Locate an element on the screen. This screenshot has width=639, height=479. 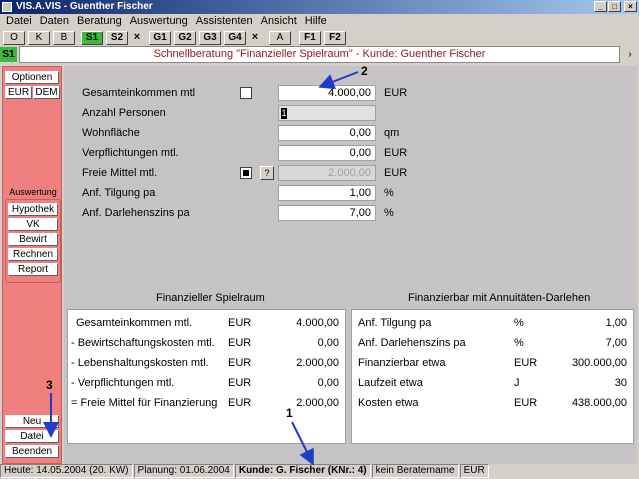
row-value: 1,00 is located at coordinates (616, 323).